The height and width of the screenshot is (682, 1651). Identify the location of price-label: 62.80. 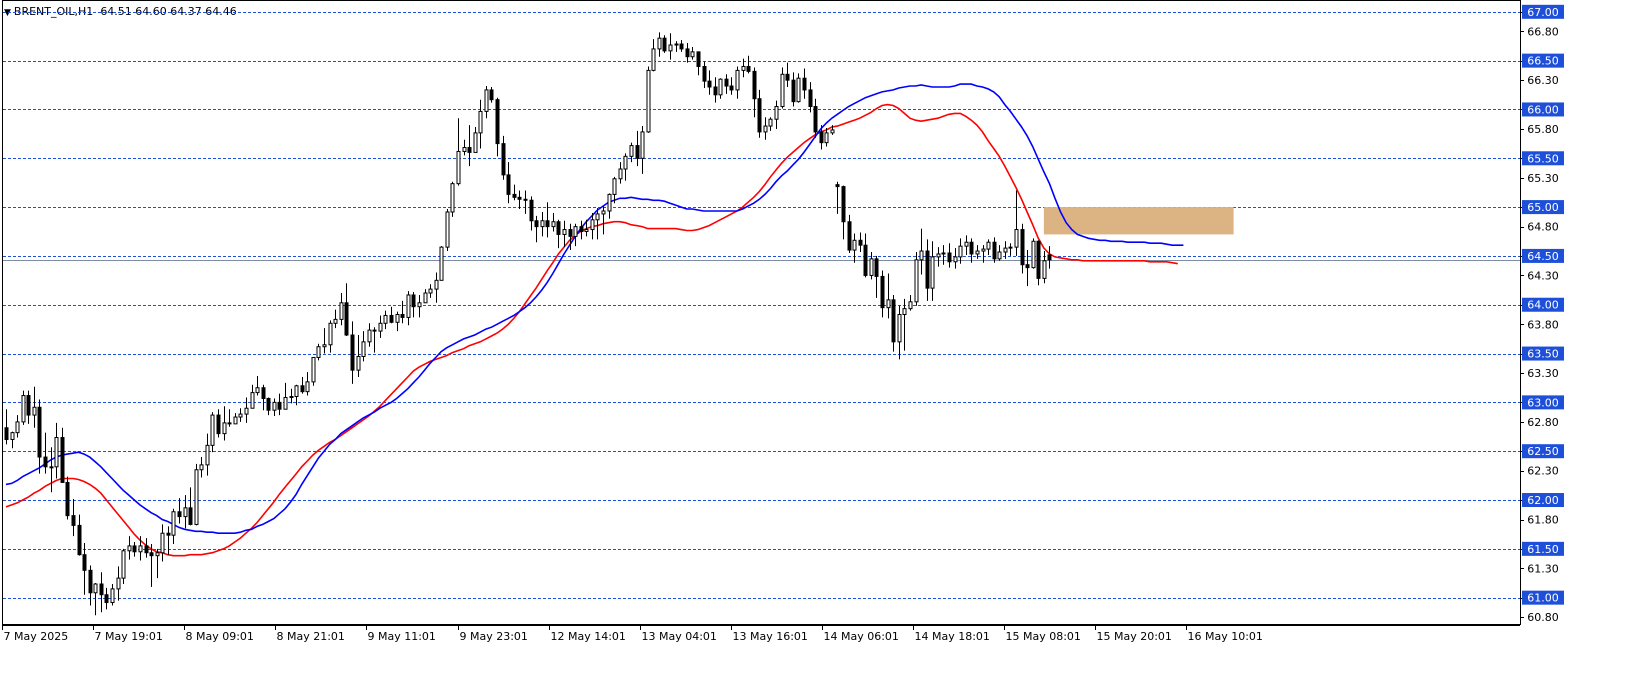
(1543, 422).